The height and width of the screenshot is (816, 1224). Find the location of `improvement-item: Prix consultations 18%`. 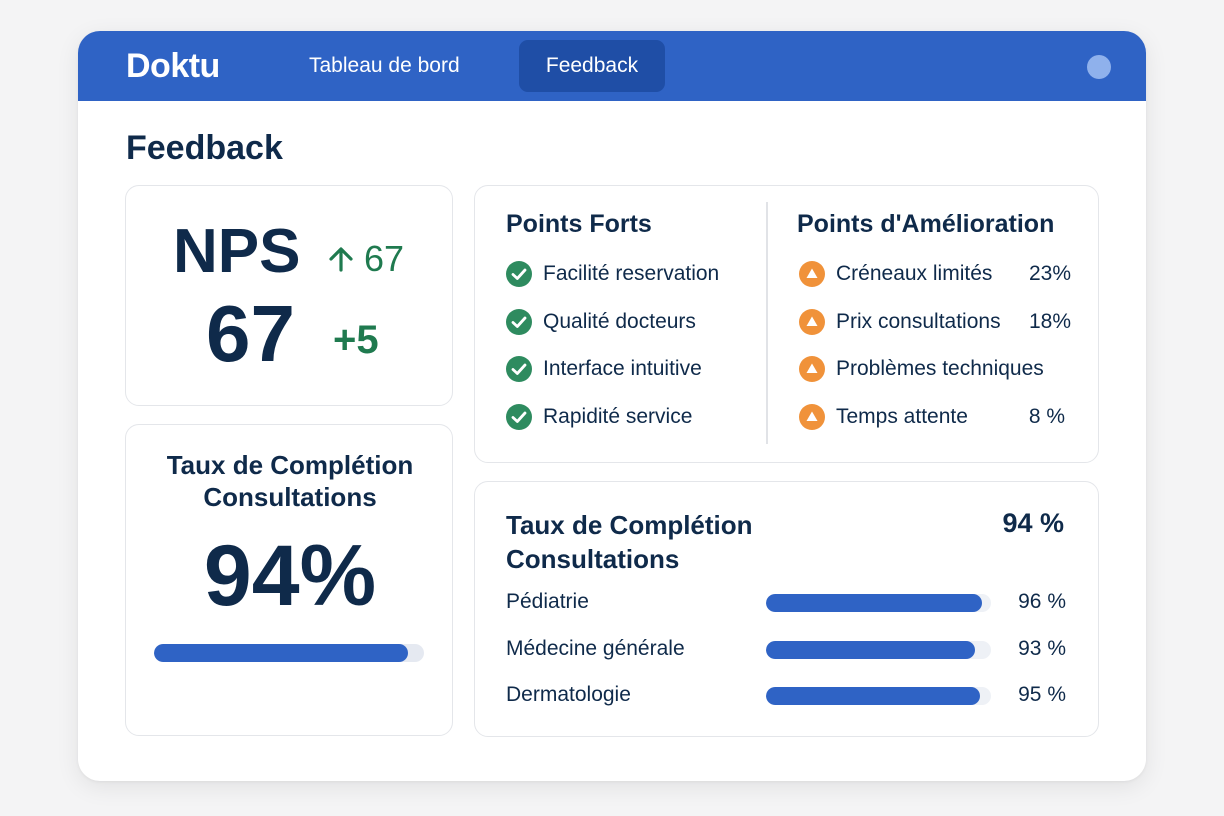

improvement-item: Prix consultations 18% is located at coordinates (935, 322).